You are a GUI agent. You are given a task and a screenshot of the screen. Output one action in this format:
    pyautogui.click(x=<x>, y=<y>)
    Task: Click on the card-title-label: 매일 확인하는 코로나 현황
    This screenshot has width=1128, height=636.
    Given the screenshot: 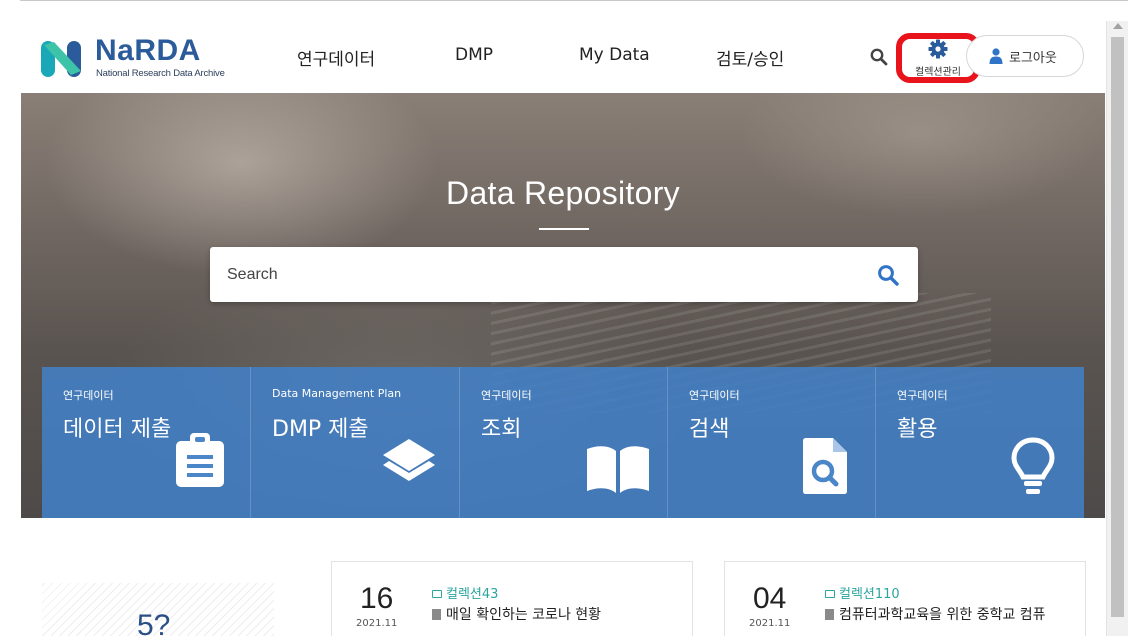 What is the action you would take?
    pyautogui.click(x=524, y=615)
    